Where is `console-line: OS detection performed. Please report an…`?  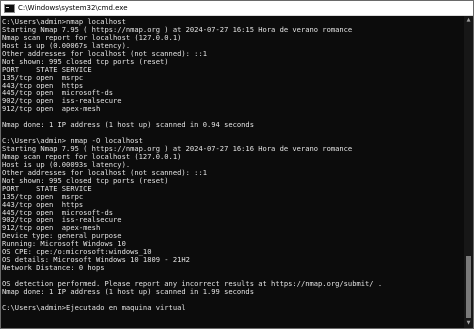
console-line: OS detection performed. Please report an… is located at coordinates (192, 283).